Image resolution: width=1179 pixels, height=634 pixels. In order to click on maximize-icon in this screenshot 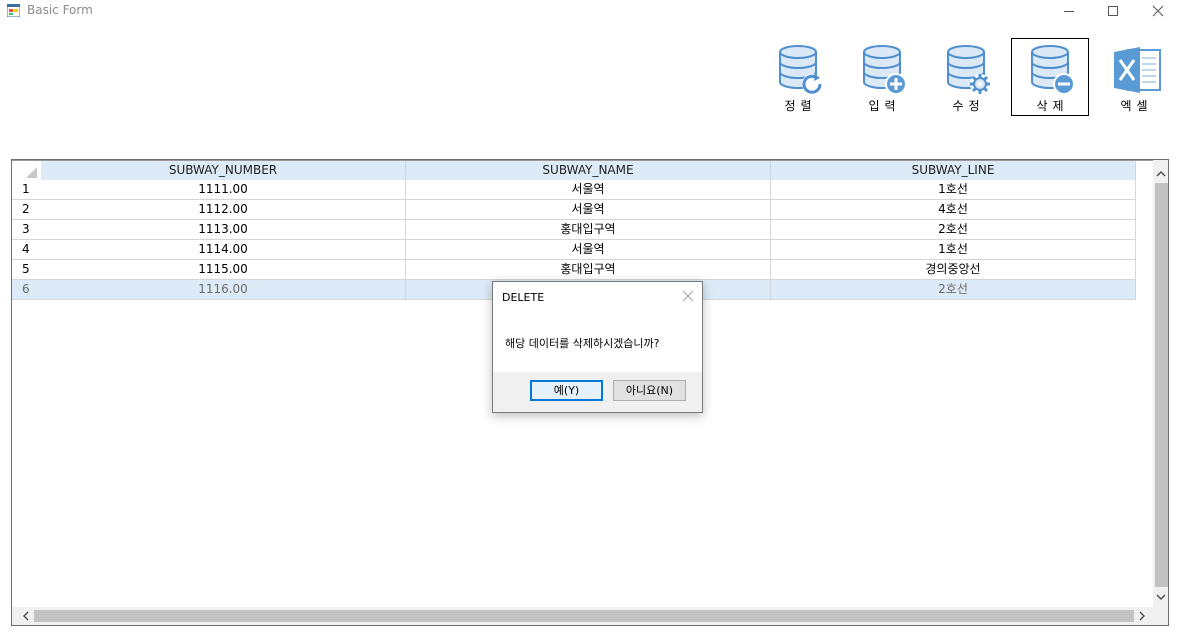, I will do `click(1113, 11)`.